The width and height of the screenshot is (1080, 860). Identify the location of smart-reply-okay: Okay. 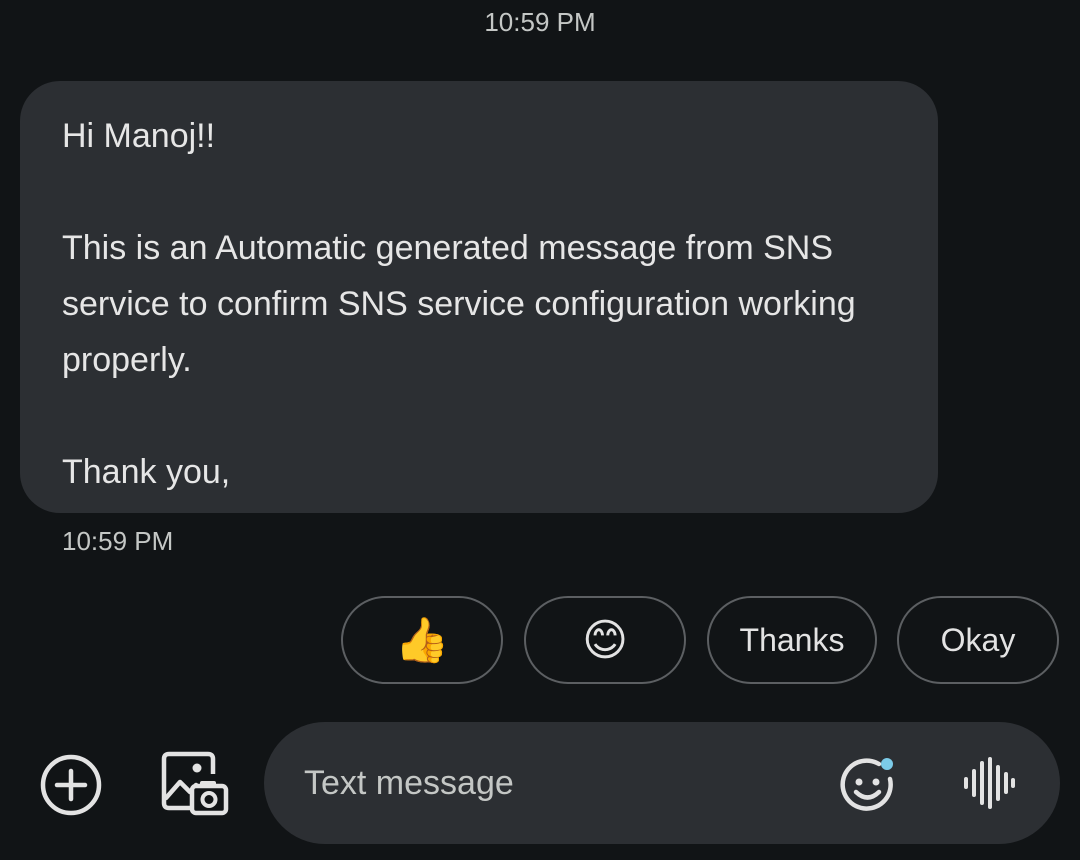
(978, 640).